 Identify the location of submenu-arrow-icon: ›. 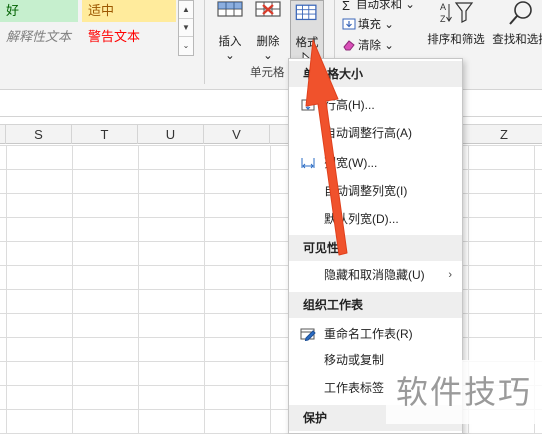
(450, 275).